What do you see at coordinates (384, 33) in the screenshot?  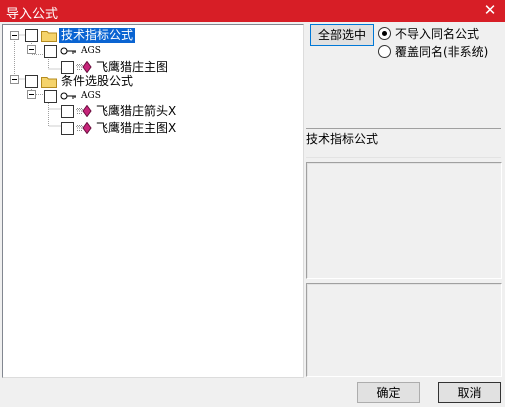 I see `radio-no-import-indicator` at bounding box center [384, 33].